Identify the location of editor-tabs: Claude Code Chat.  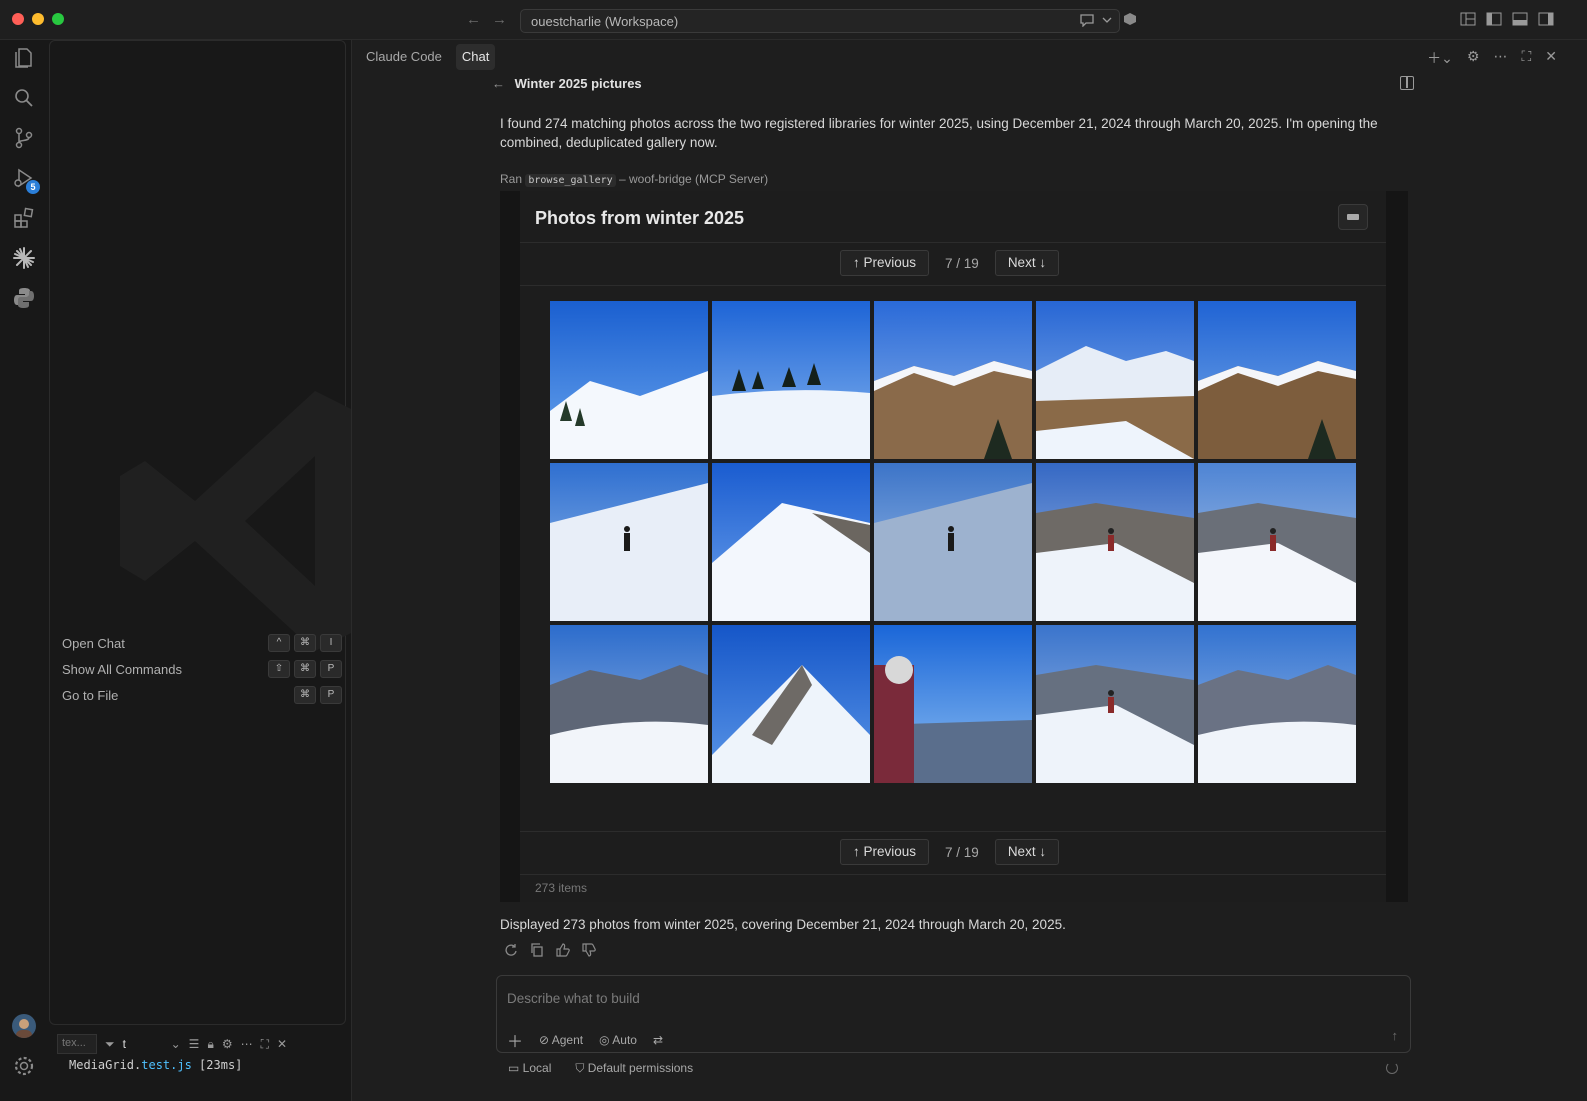
(428, 57).